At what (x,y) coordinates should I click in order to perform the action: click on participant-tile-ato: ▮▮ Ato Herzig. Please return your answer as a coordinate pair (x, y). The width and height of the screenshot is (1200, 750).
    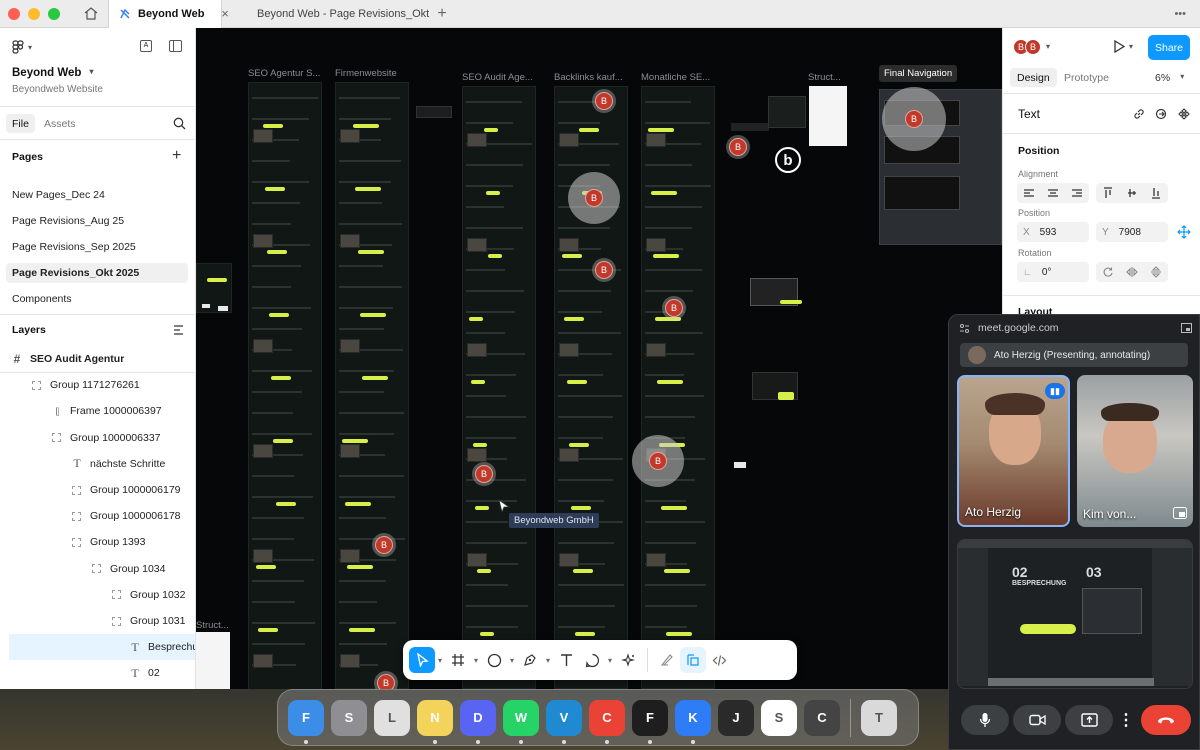
    Looking at the image, I should click on (1013, 451).